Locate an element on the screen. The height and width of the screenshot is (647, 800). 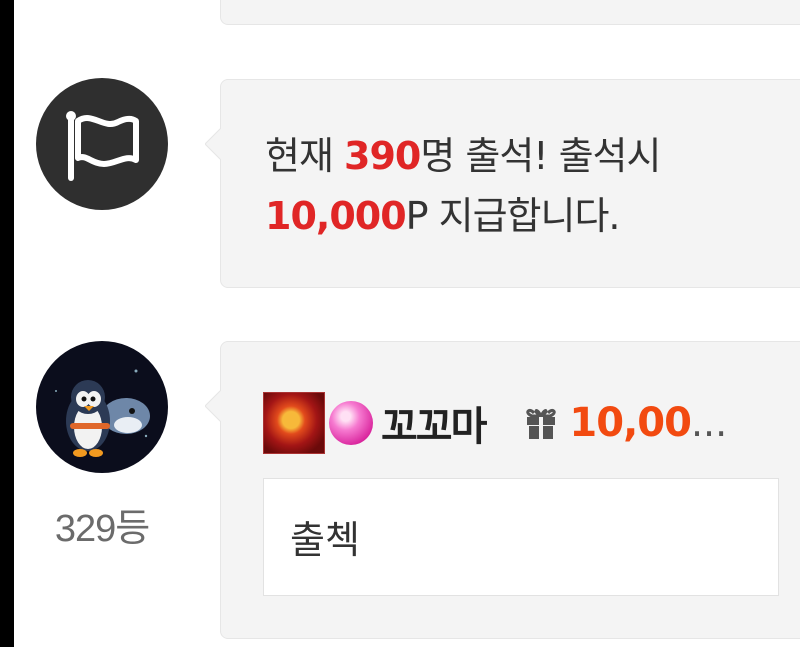
user-nickname: 꼬꼬마 is located at coordinates (434, 423).